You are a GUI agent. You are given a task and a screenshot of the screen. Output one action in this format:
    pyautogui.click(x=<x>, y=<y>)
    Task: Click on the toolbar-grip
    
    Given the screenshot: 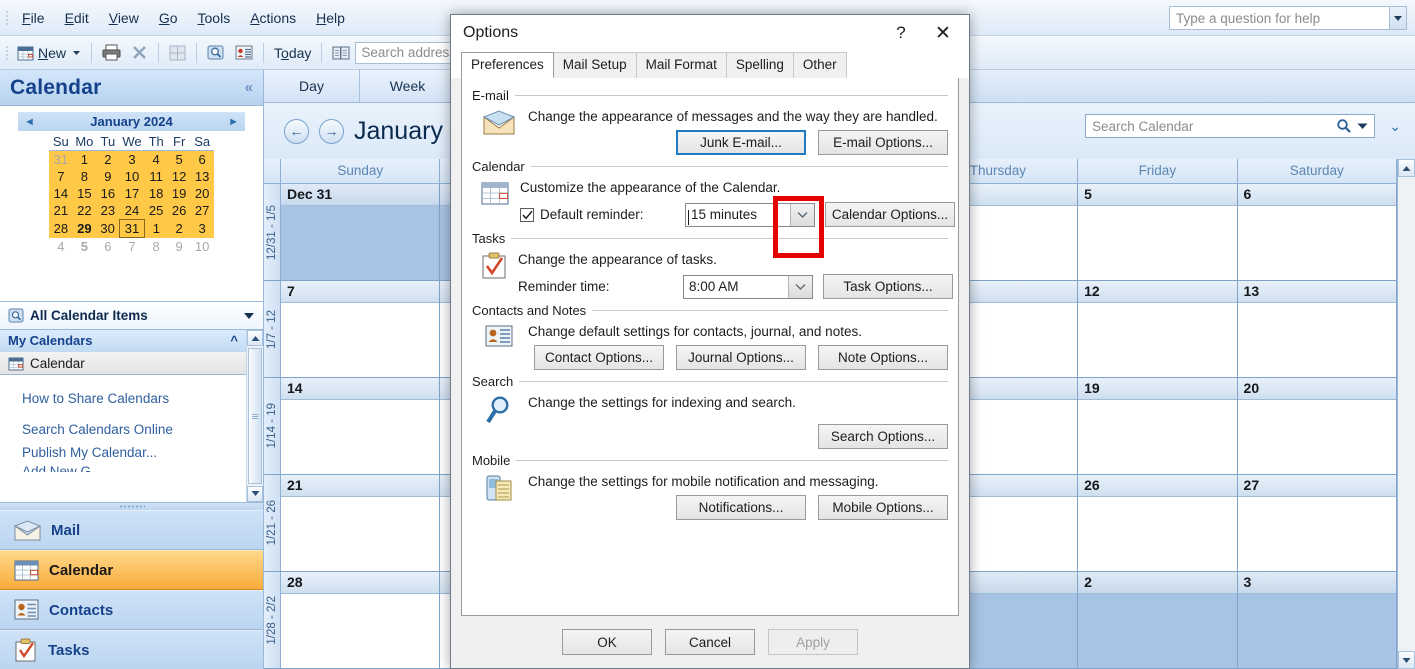 What is the action you would take?
    pyautogui.click(x=7, y=53)
    